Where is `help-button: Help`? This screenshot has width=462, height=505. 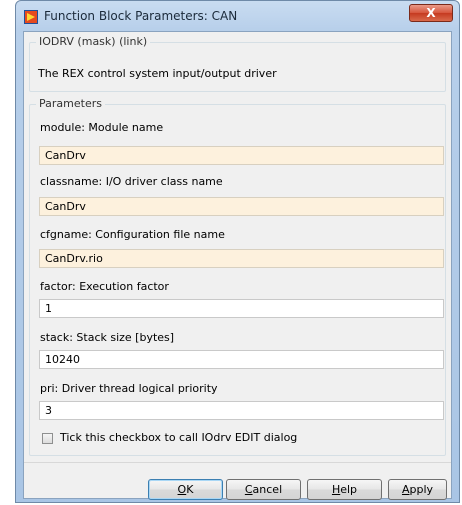 help-button: Help is located at coordinates (344, 489).